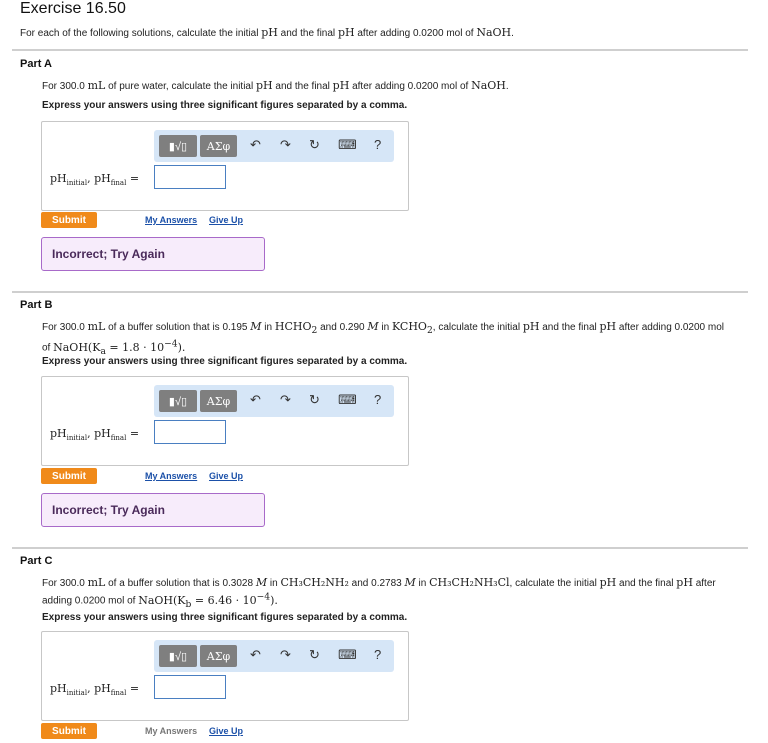 This screenshot has width=768, height=743. Describe the element at coordinates (190, 432) in the screenshot. I see `part-b-answer-input` at that location.